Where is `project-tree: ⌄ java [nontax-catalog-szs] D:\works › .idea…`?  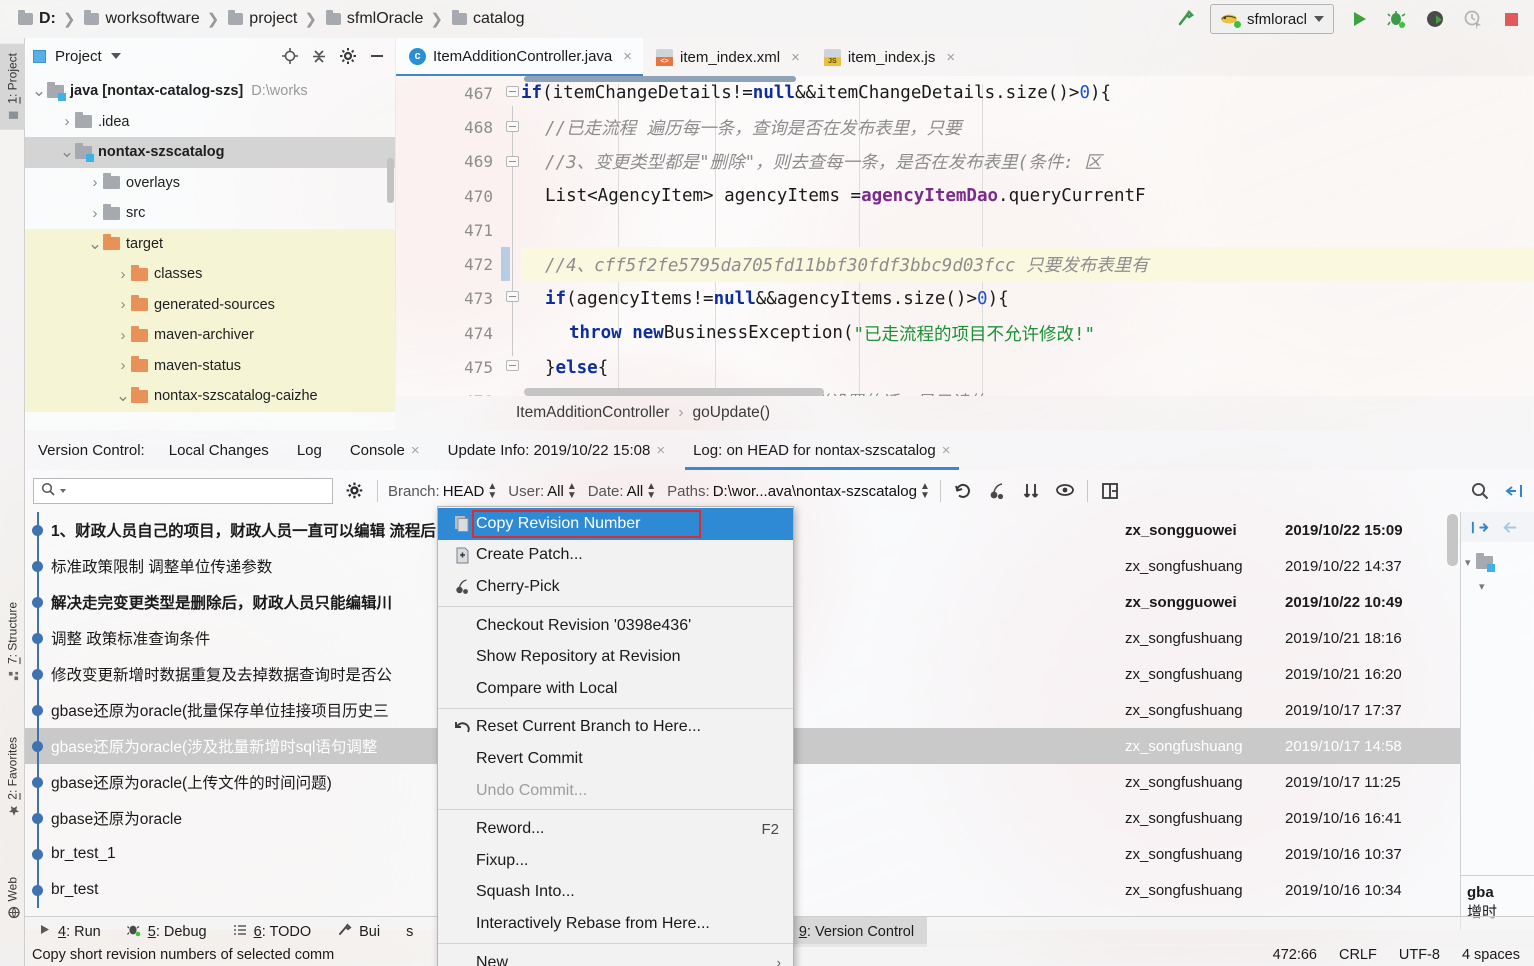 project-tree: ⌄ java [nontax-catalog-szs] D:\works › .idea… is located at coordinates (210, 252).